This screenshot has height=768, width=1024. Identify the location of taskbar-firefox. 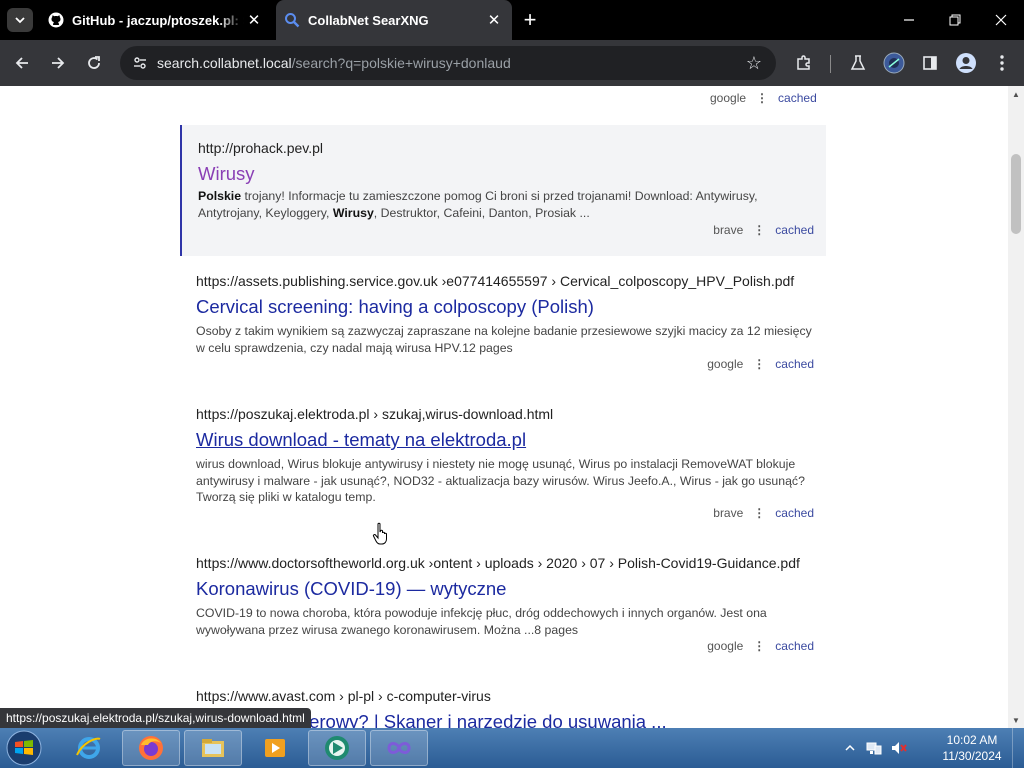
(151, 748).